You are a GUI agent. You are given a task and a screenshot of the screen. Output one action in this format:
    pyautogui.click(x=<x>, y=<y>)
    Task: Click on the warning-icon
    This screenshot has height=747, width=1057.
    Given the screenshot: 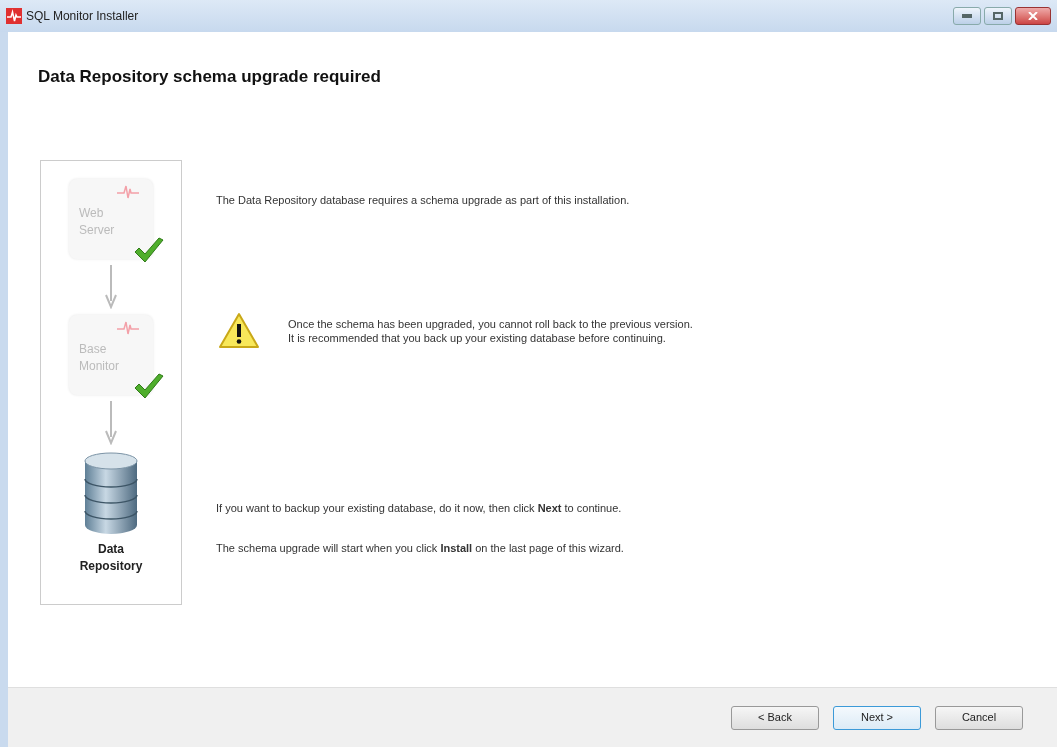 What is the action you would take?
    pyautogui.click(x=239, y=331)
    